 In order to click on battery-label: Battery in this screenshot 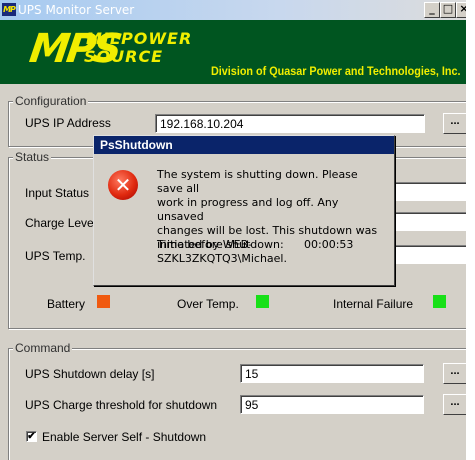, I will do `click(66, 304)`.